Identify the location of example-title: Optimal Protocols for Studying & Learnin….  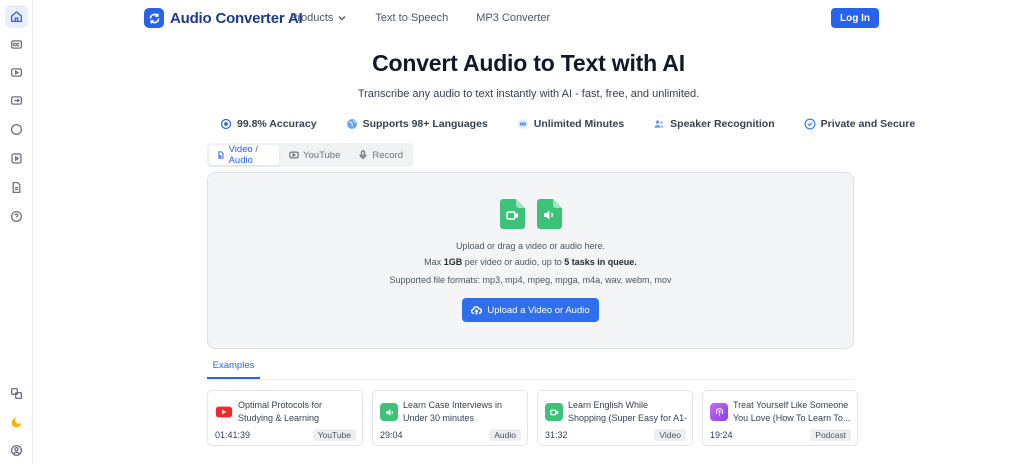
(280, 411).